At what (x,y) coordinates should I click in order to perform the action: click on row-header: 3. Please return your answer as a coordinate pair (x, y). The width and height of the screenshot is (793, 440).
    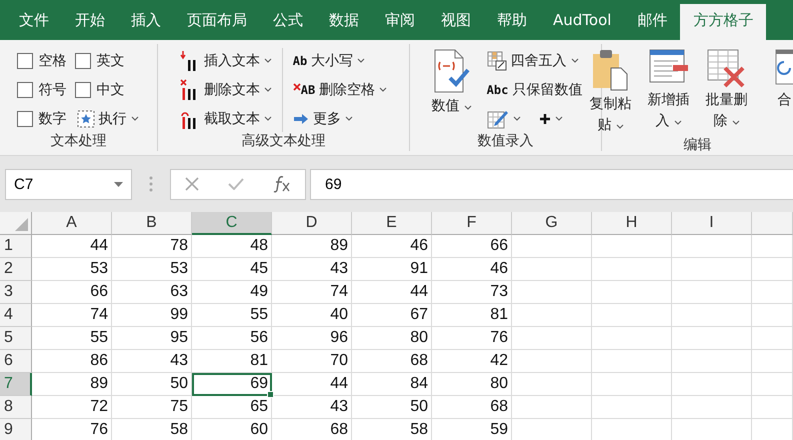
    Looking at the image, I should click on (16, 292).